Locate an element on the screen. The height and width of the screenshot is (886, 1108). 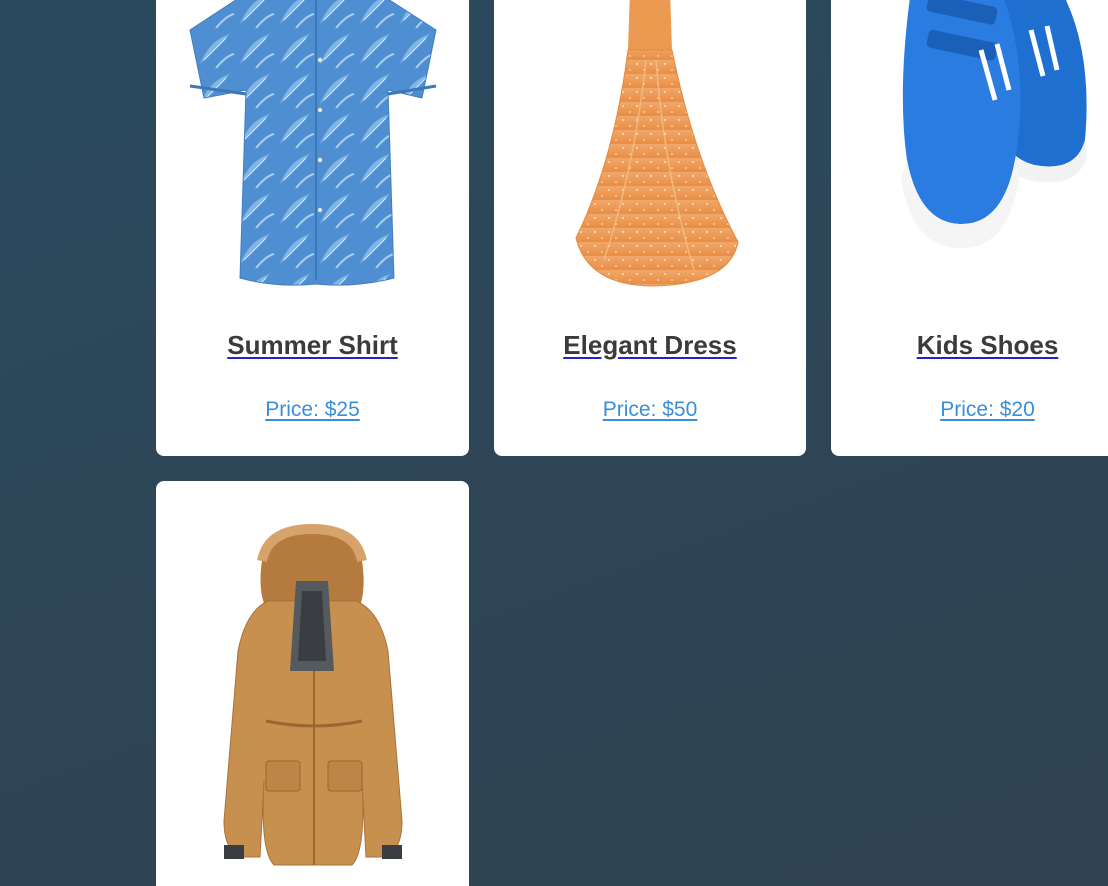
product-card-jacket is located at coordinates (312, 683).